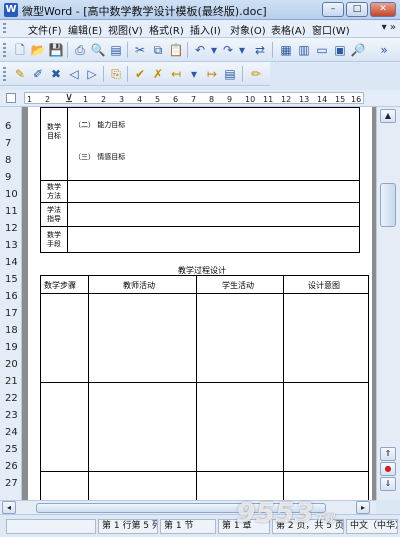 This screenshot has width=400, height=537. Describe the element at coordinates (45, 29) in the screenshot. I see `menu-file: 文件(F)` at that location.